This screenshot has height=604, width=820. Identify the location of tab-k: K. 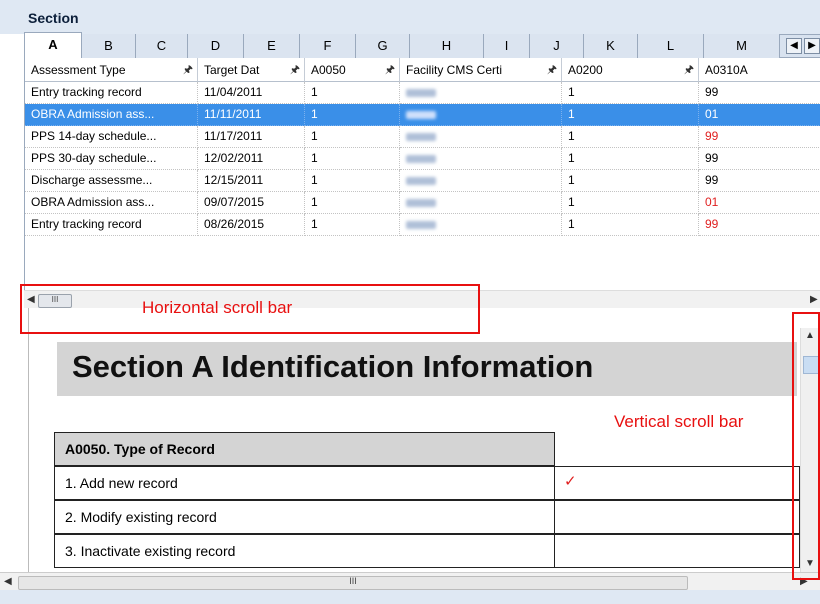
(611, 46).